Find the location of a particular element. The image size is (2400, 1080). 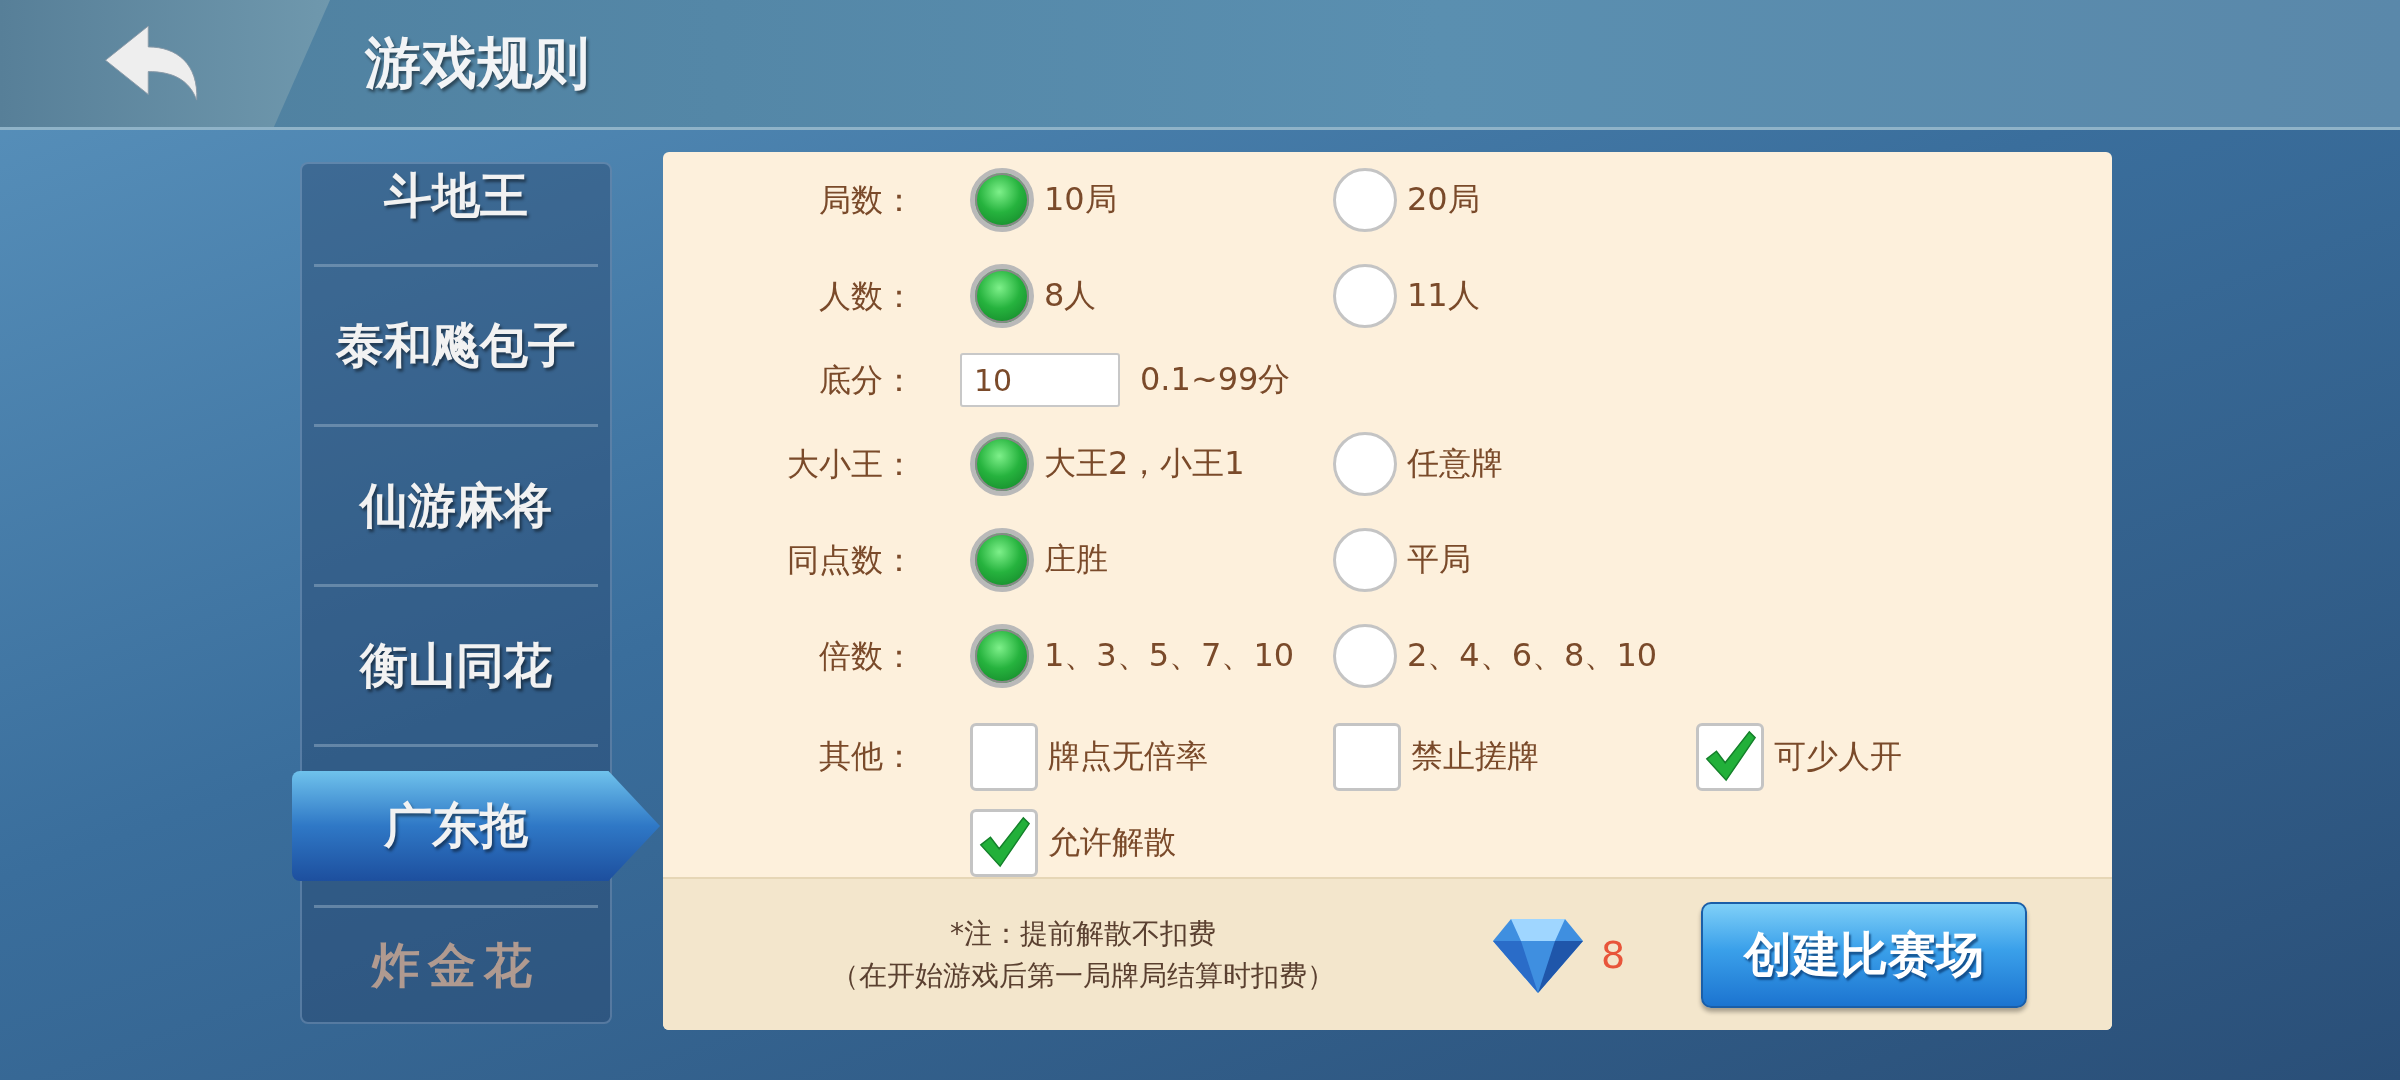

option-label: 平局 is located at coordinates (1439, 559).